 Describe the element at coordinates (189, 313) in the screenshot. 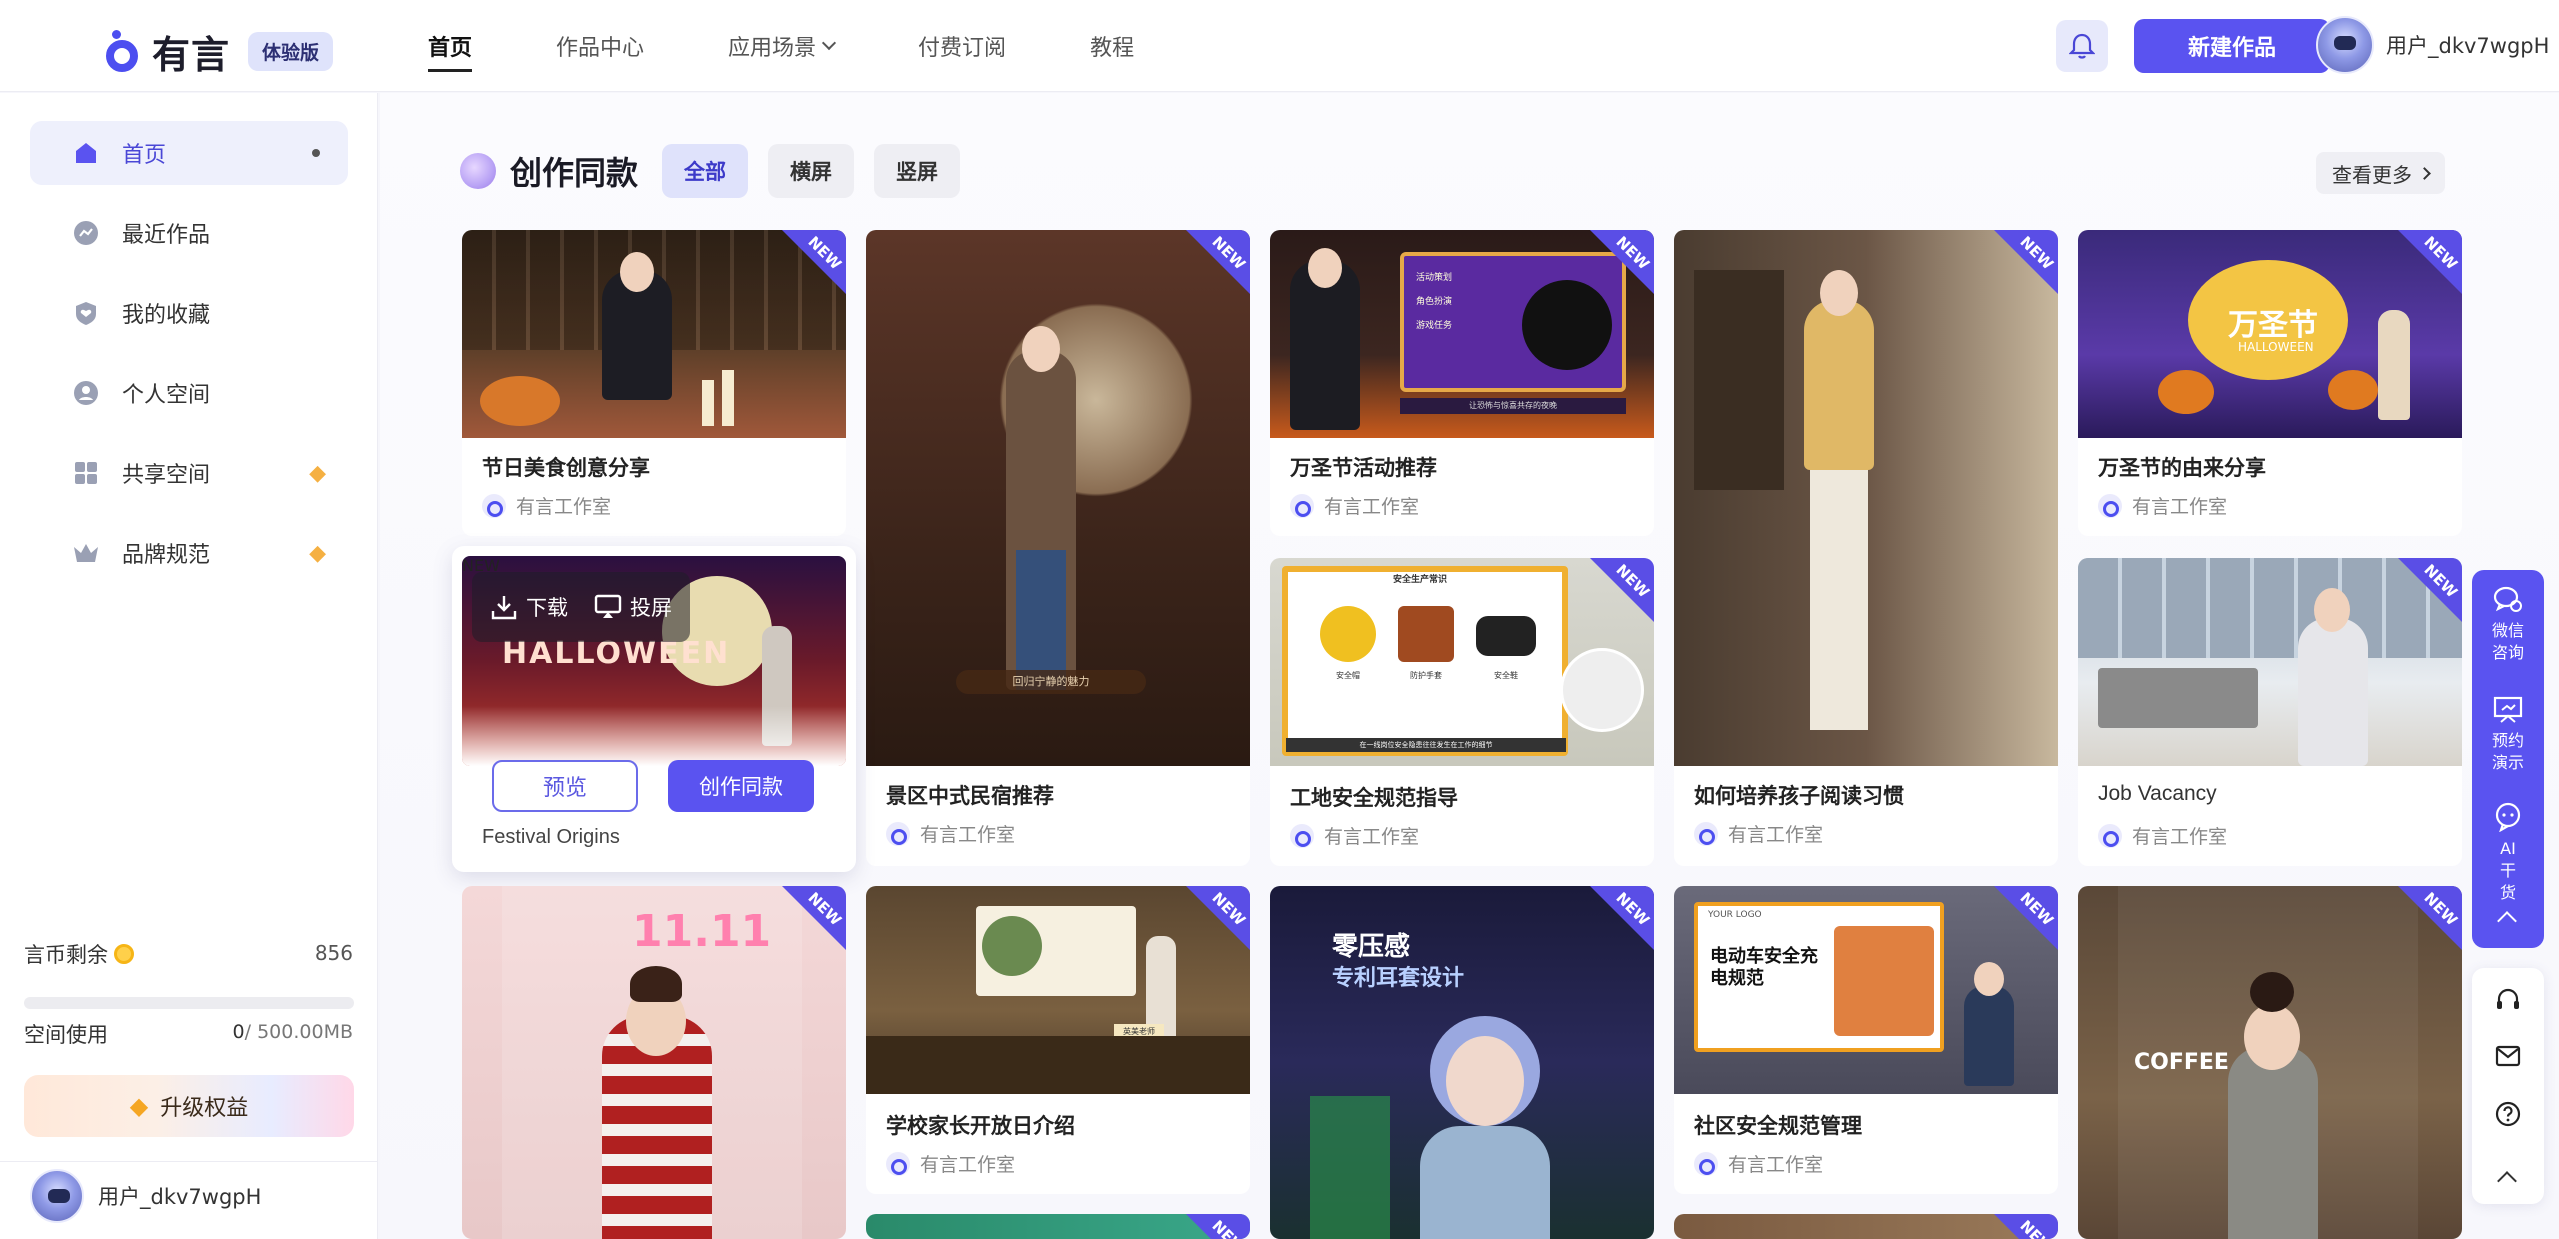

I see `sidebar-item-favorites: 我的收藏` at that location.